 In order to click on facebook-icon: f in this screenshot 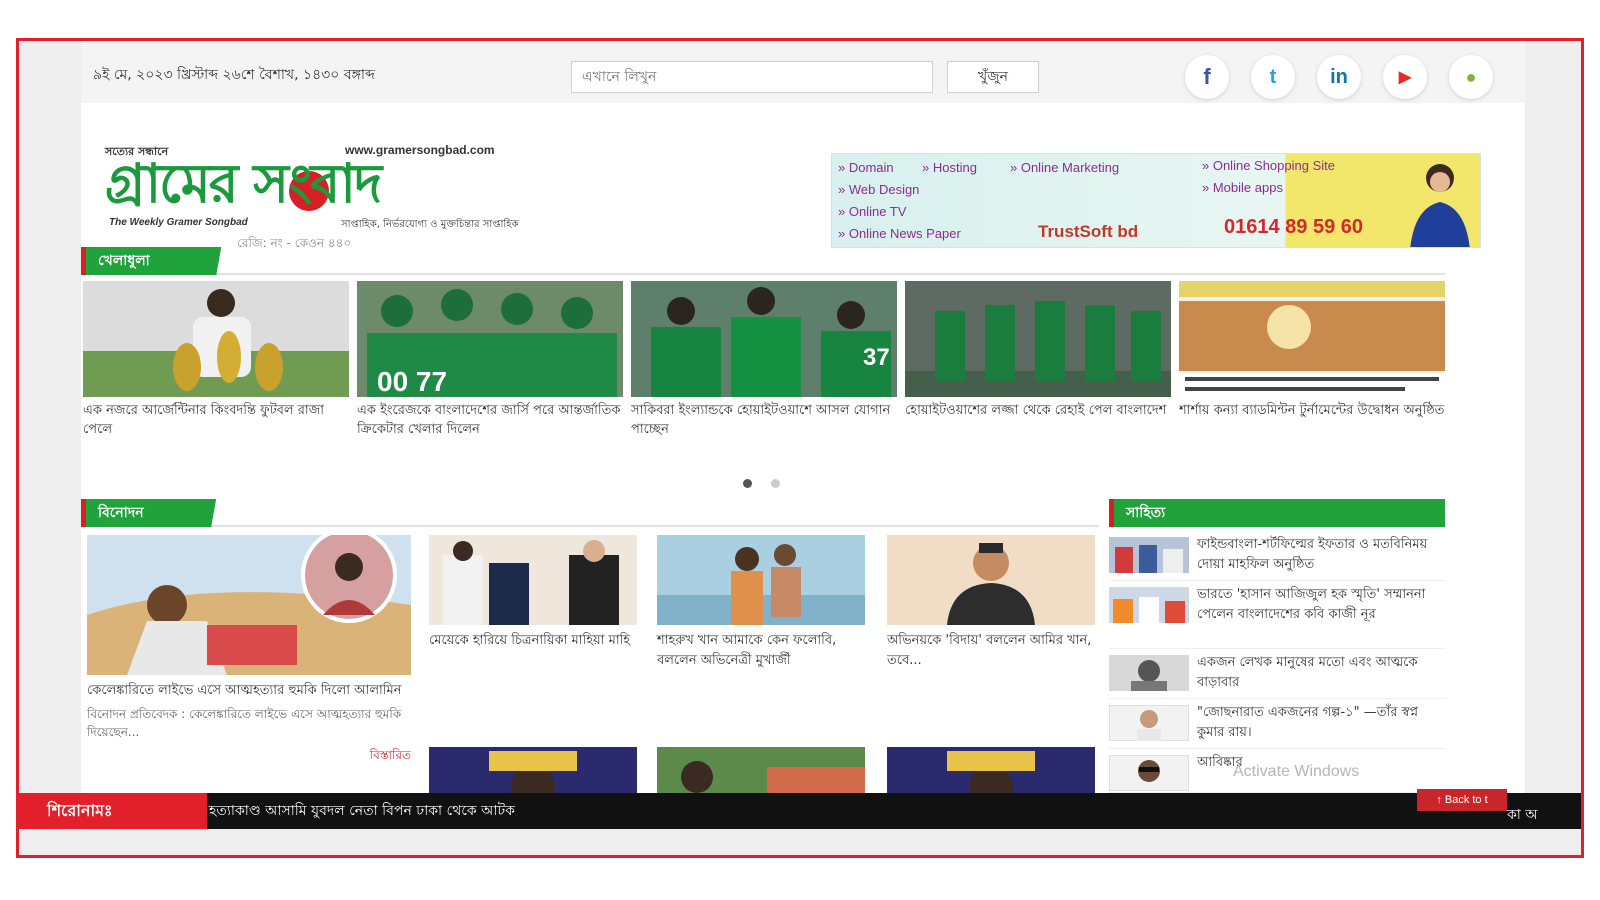, I will do `click(1207, 77)`.